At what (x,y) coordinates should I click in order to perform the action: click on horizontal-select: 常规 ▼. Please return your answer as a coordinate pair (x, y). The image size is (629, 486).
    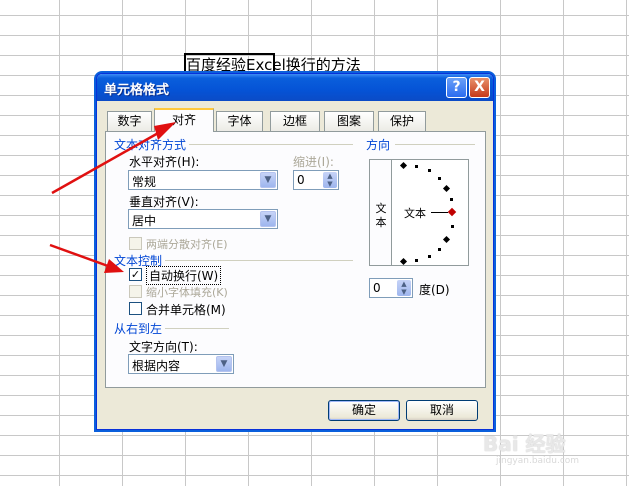
    Looking at the image, I should click on (203, 180).